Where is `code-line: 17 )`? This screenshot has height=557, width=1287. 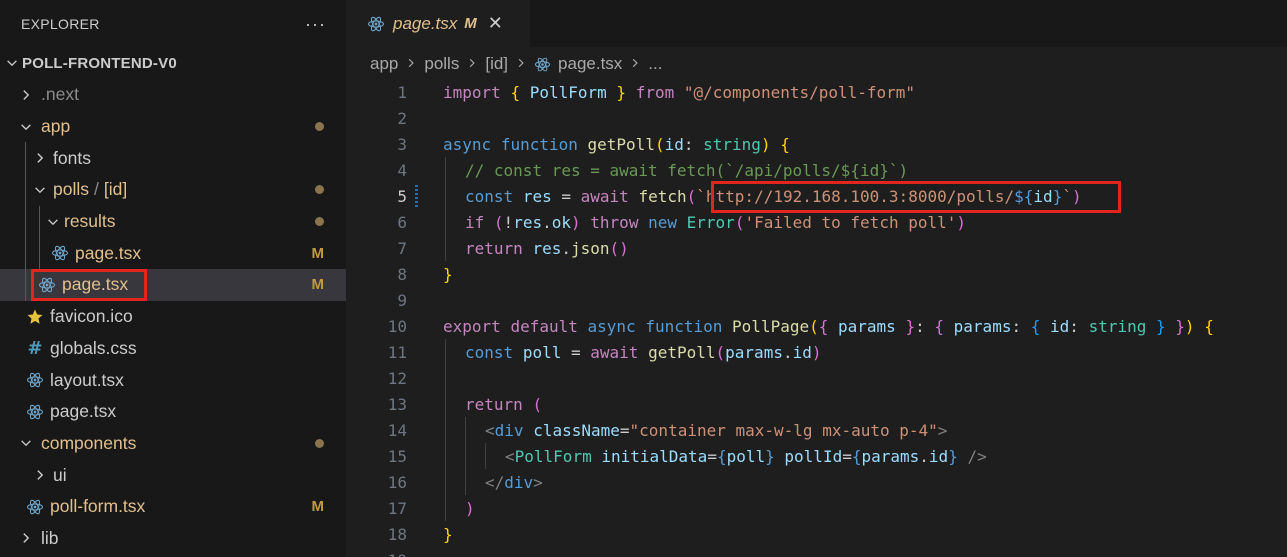 code-line: 17 ) is located at coordinates (817, 508).